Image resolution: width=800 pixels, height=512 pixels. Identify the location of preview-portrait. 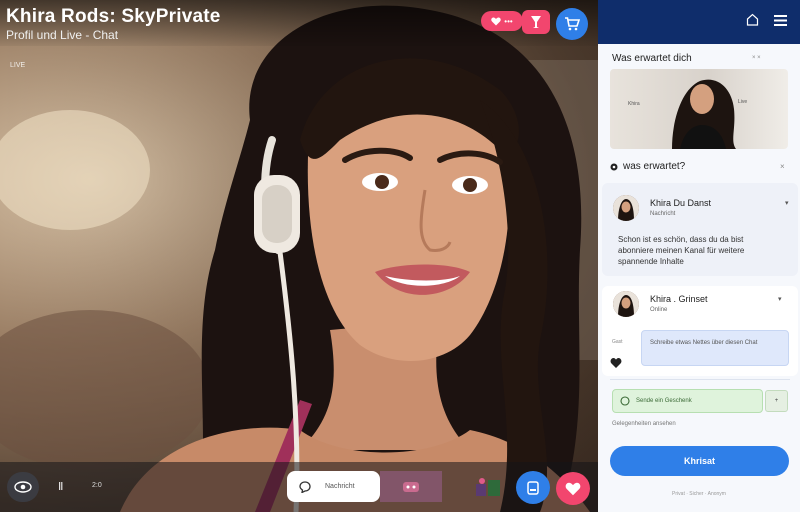
(704, 114).